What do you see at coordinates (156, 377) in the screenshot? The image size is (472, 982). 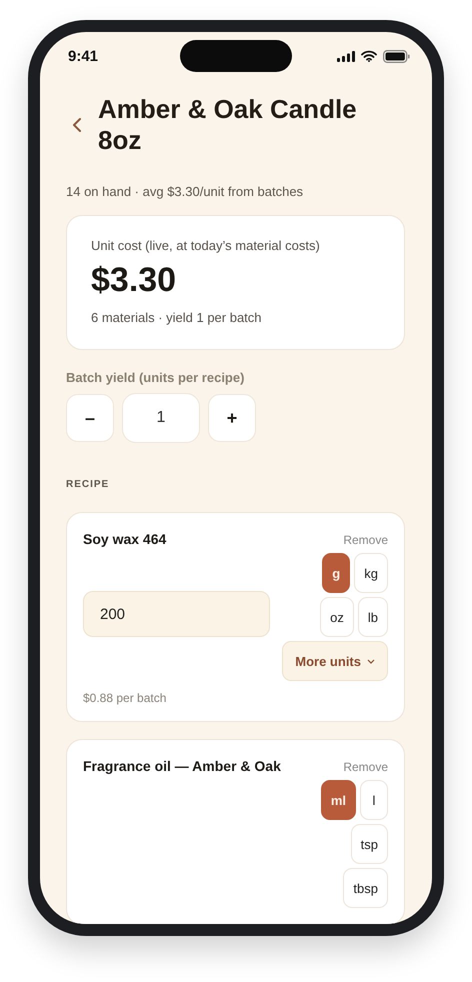 I see `batch-yield-label: Batch yield (units per recipe)` at bounding box center [156, 377].